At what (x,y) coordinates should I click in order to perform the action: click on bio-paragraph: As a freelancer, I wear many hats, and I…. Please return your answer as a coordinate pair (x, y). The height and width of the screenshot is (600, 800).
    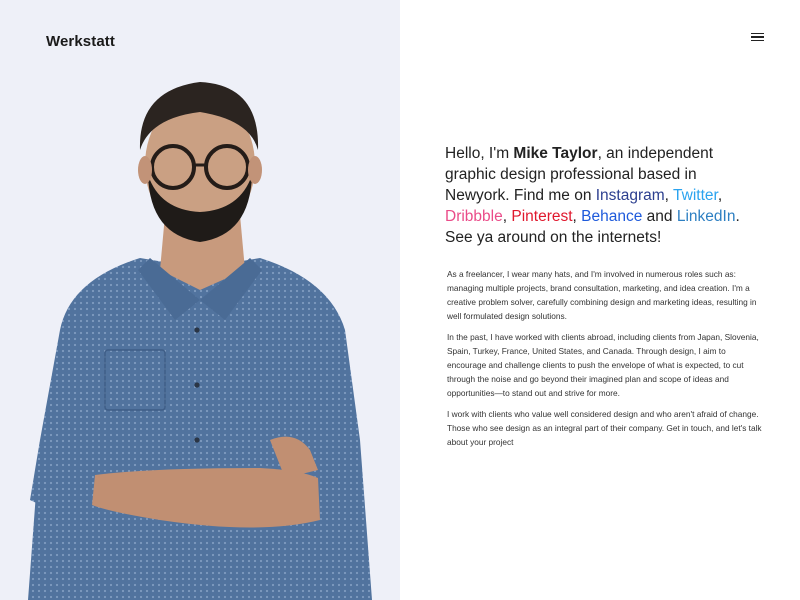
    Looking at the image, I should click on (602, 295).